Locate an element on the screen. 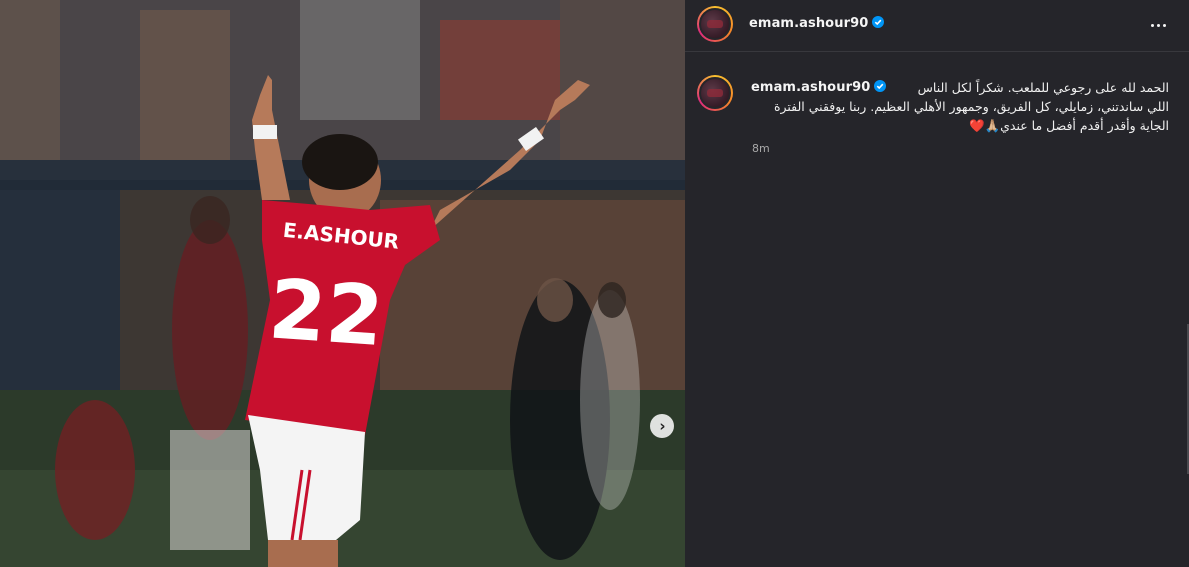 This screenshot has width=1189, height=567. comment-avatar is located at coordinates (715, 93).